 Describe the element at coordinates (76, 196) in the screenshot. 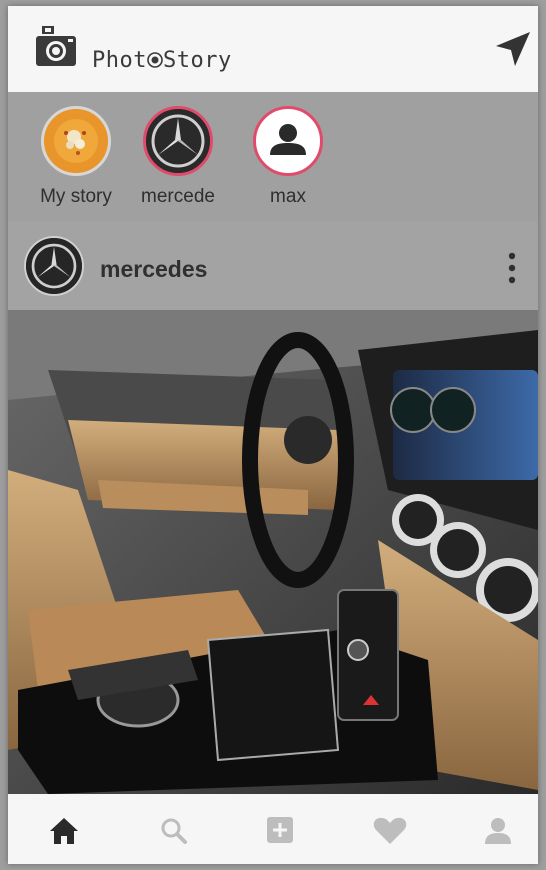

I see `story-label: My story` at that location.